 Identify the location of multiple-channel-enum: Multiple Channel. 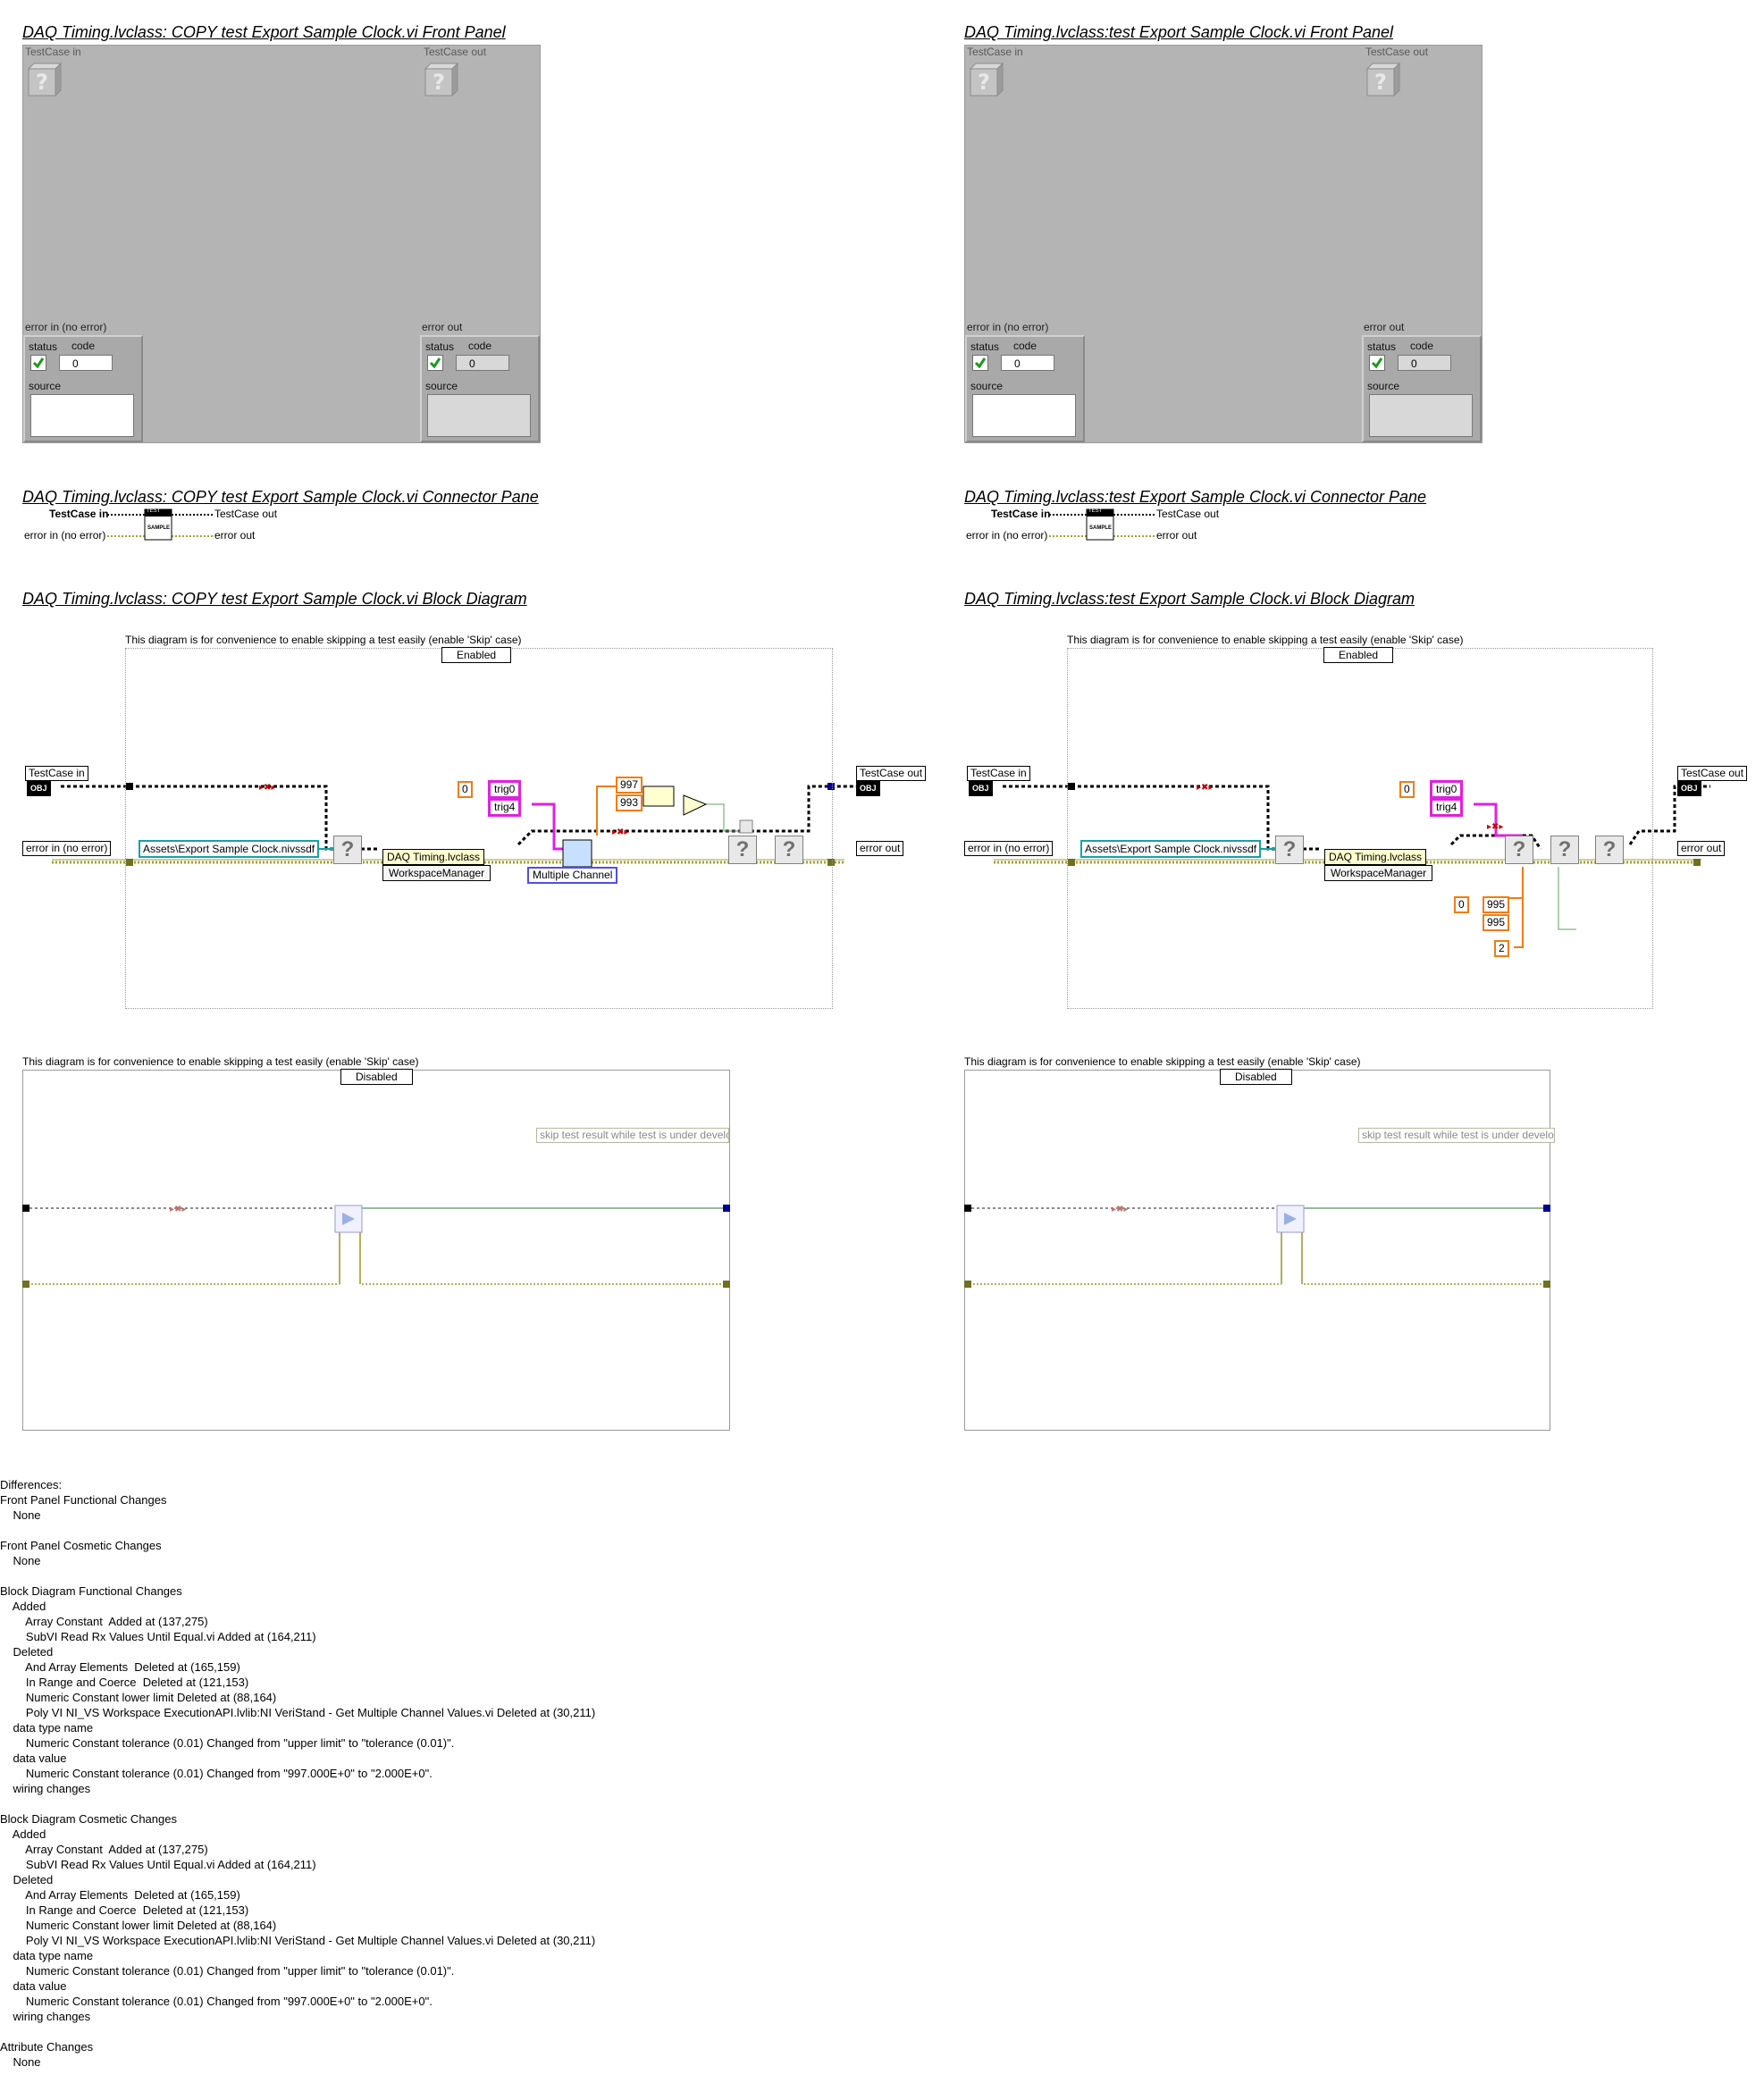
(572, 875).